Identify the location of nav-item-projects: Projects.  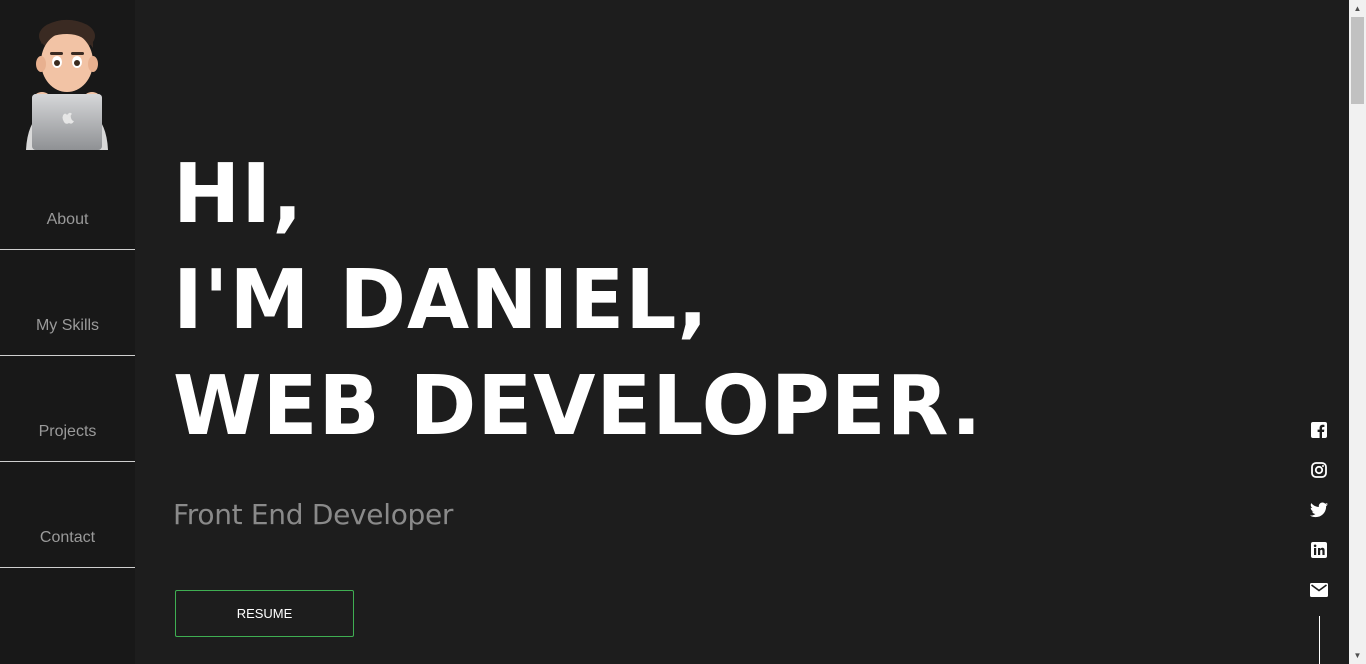
(67, 409).